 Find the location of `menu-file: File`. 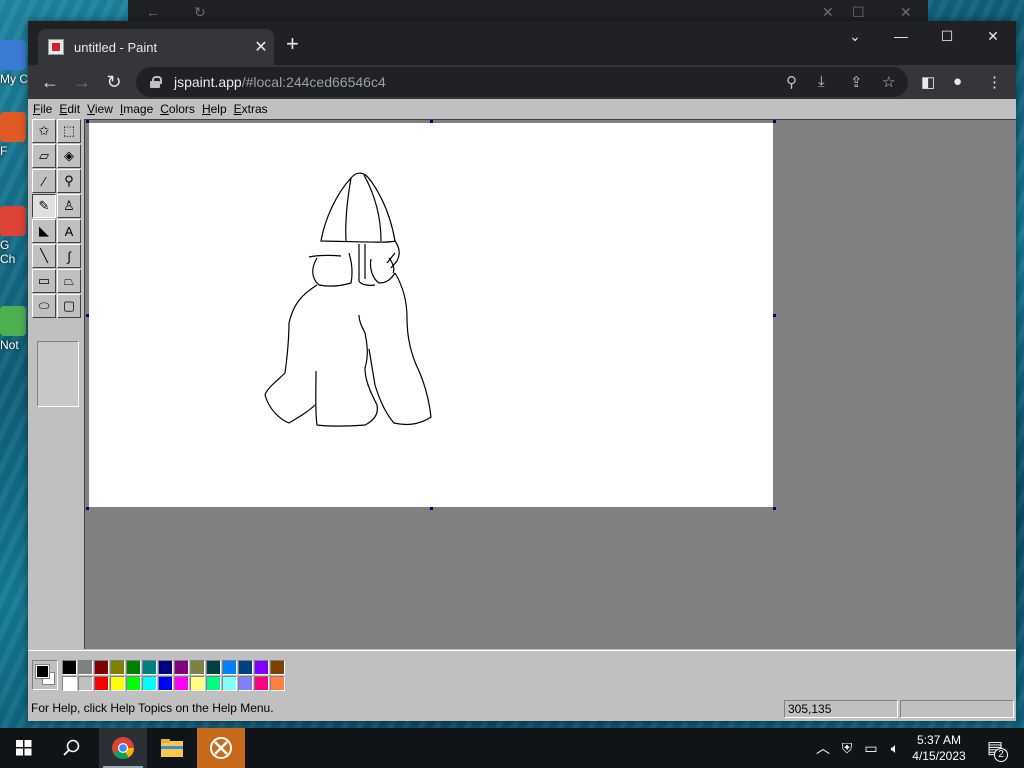

menu-file: File is located at coordinates (42, 109).